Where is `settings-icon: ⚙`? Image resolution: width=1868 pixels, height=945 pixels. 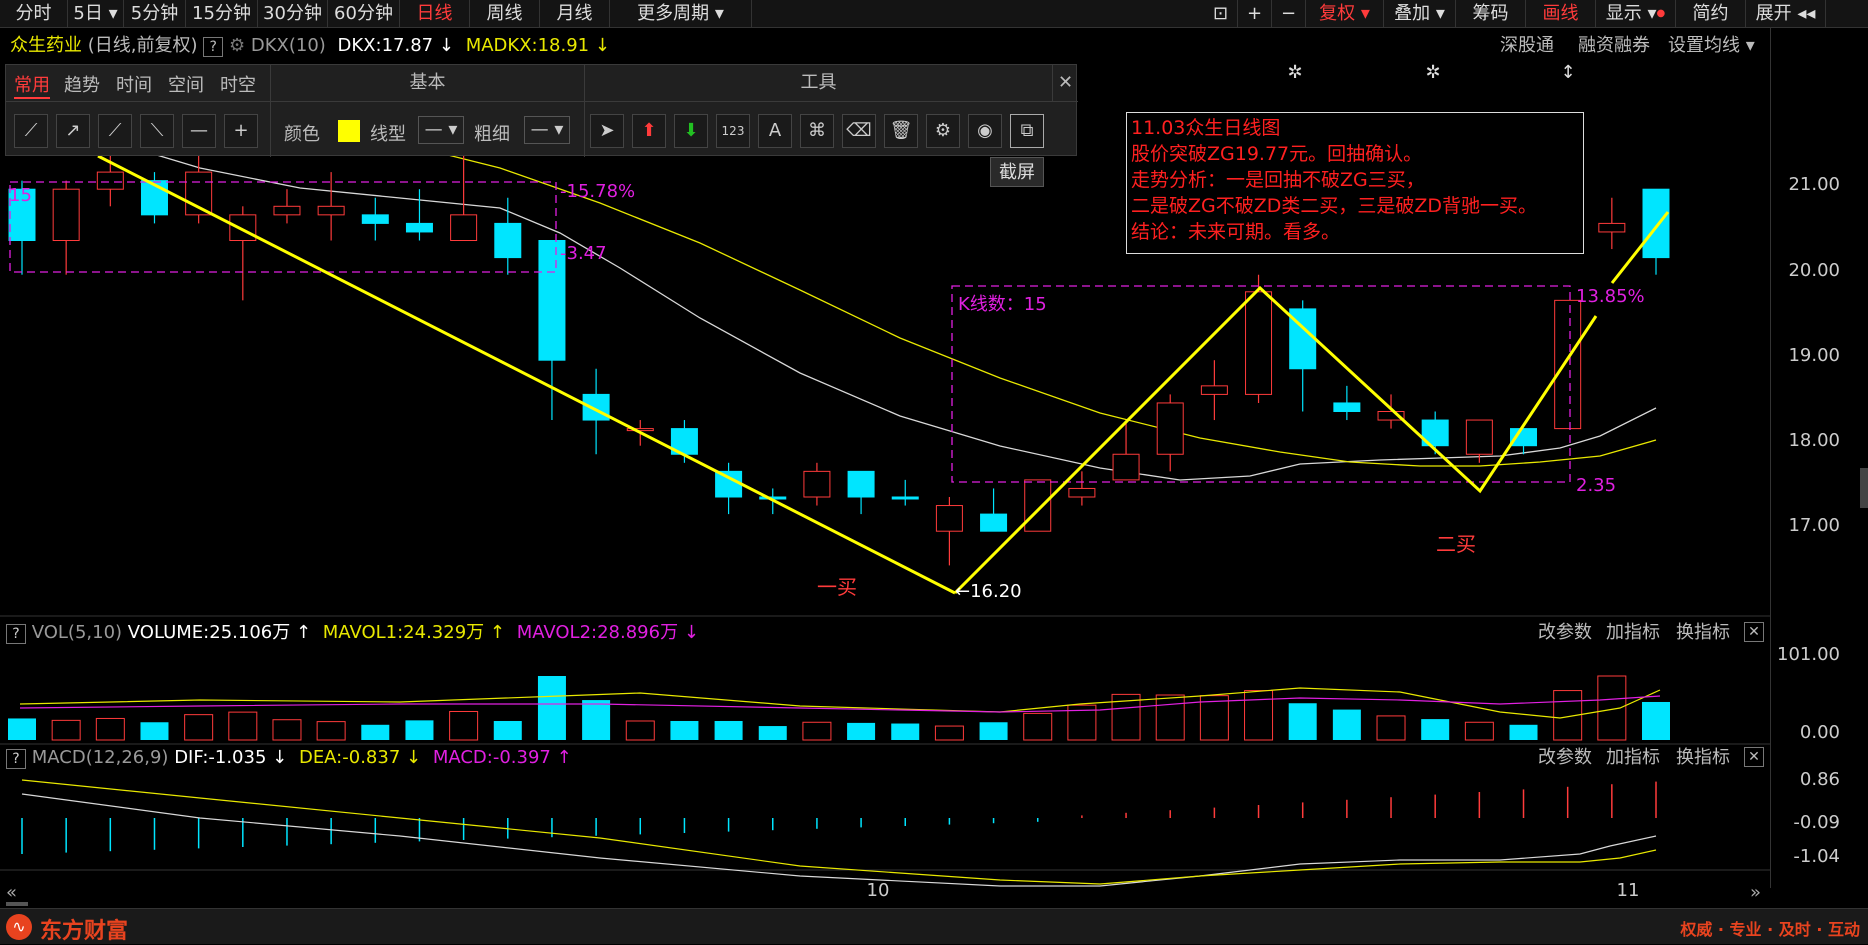
settings-icon: ⚙ is located at coordinates (943, 131).